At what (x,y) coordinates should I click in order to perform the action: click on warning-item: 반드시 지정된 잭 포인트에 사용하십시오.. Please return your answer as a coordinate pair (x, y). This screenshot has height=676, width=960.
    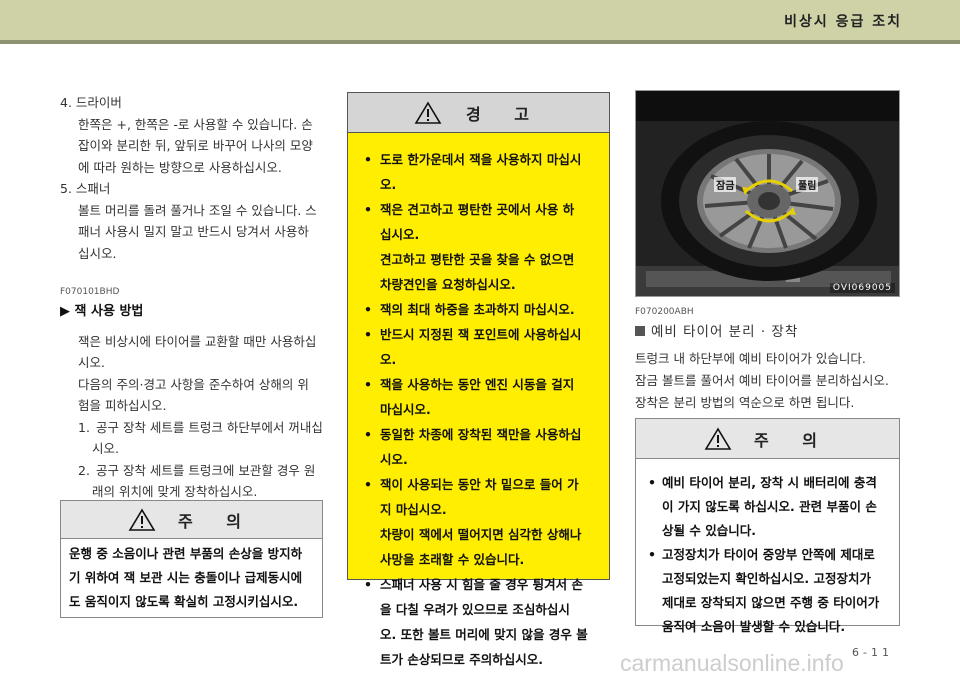
    Looking at the image, I should click on (479, 347).